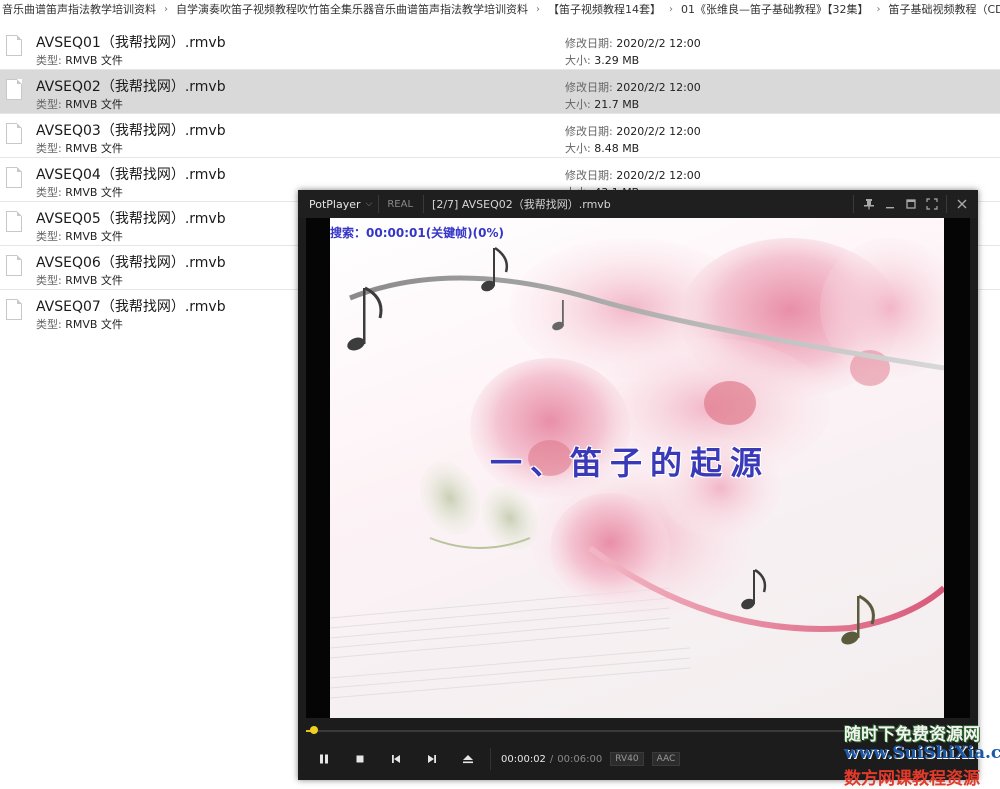 This screenshot has width=1000, height=789. What do you see at coordinates (730, 403) in the screenshot?
I see `orchid-lip` at bounding box center [730, 403].